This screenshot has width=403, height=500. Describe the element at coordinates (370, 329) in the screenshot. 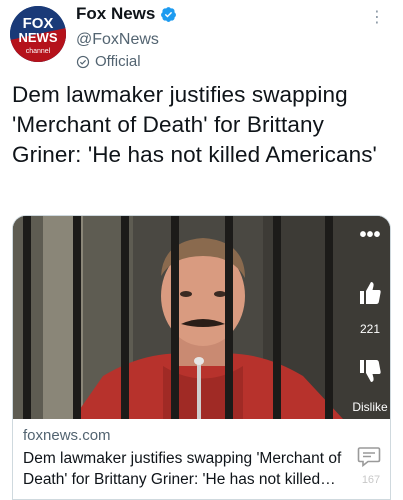

I see `like-count: 221` at that location.